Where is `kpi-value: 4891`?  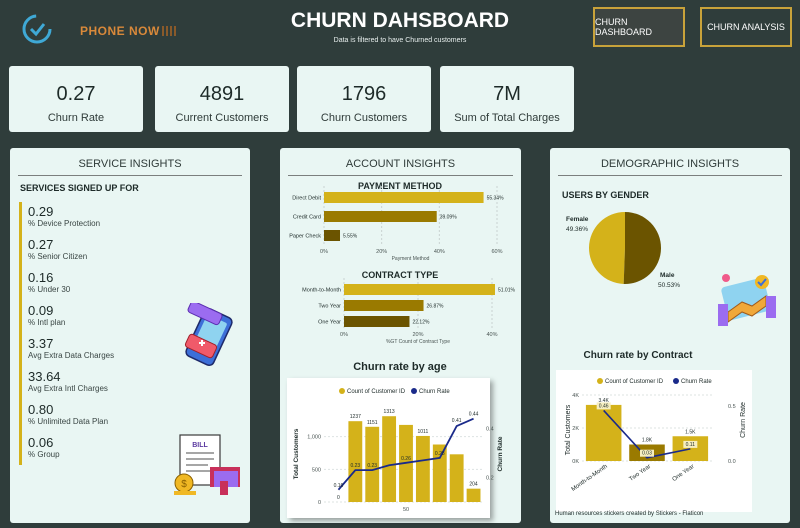 kpi-value: 4891 is located at coordinates (222, 94).